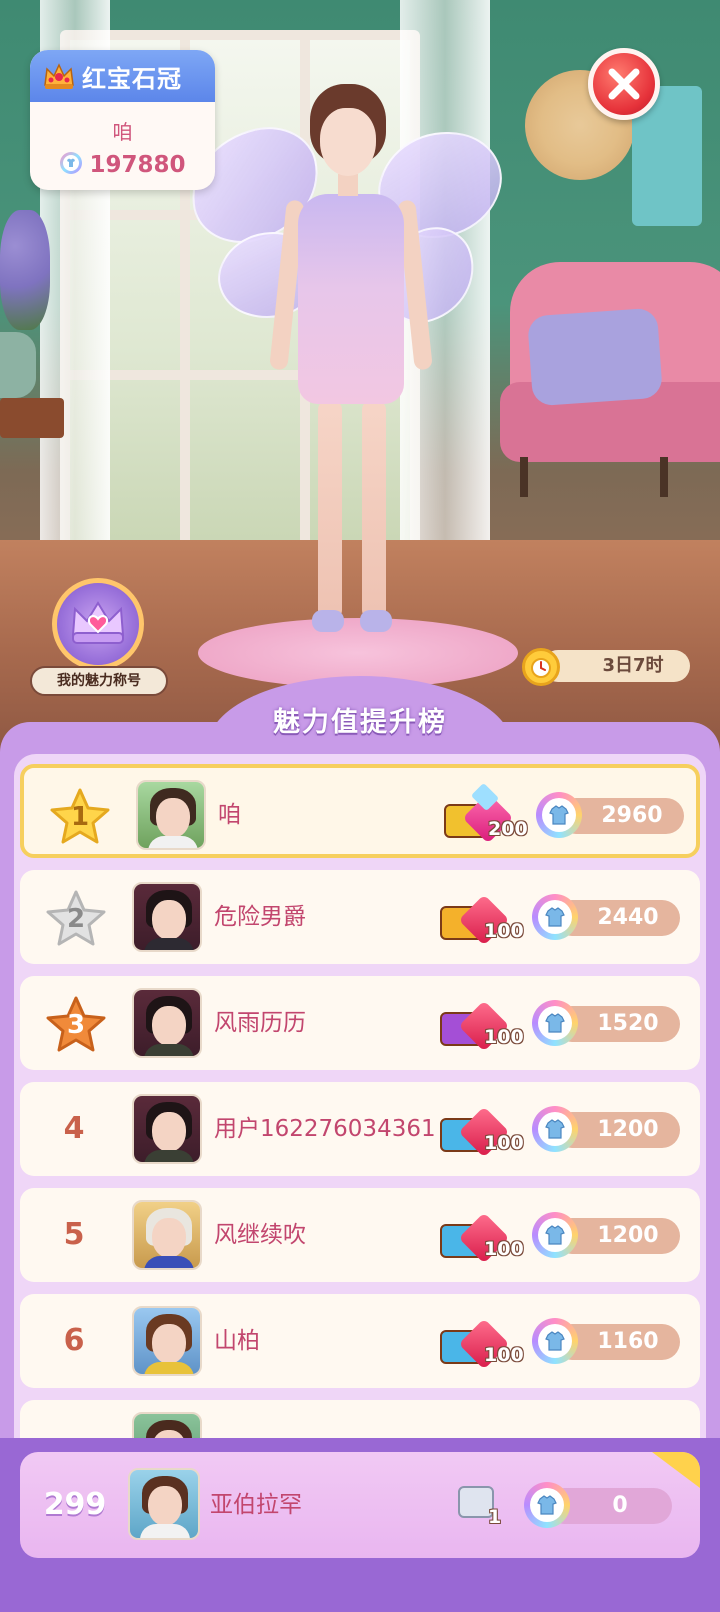 This screenshot has width=720, height=1612. I want to click on rank-gold-star-icon: 1, so click(80, 816).